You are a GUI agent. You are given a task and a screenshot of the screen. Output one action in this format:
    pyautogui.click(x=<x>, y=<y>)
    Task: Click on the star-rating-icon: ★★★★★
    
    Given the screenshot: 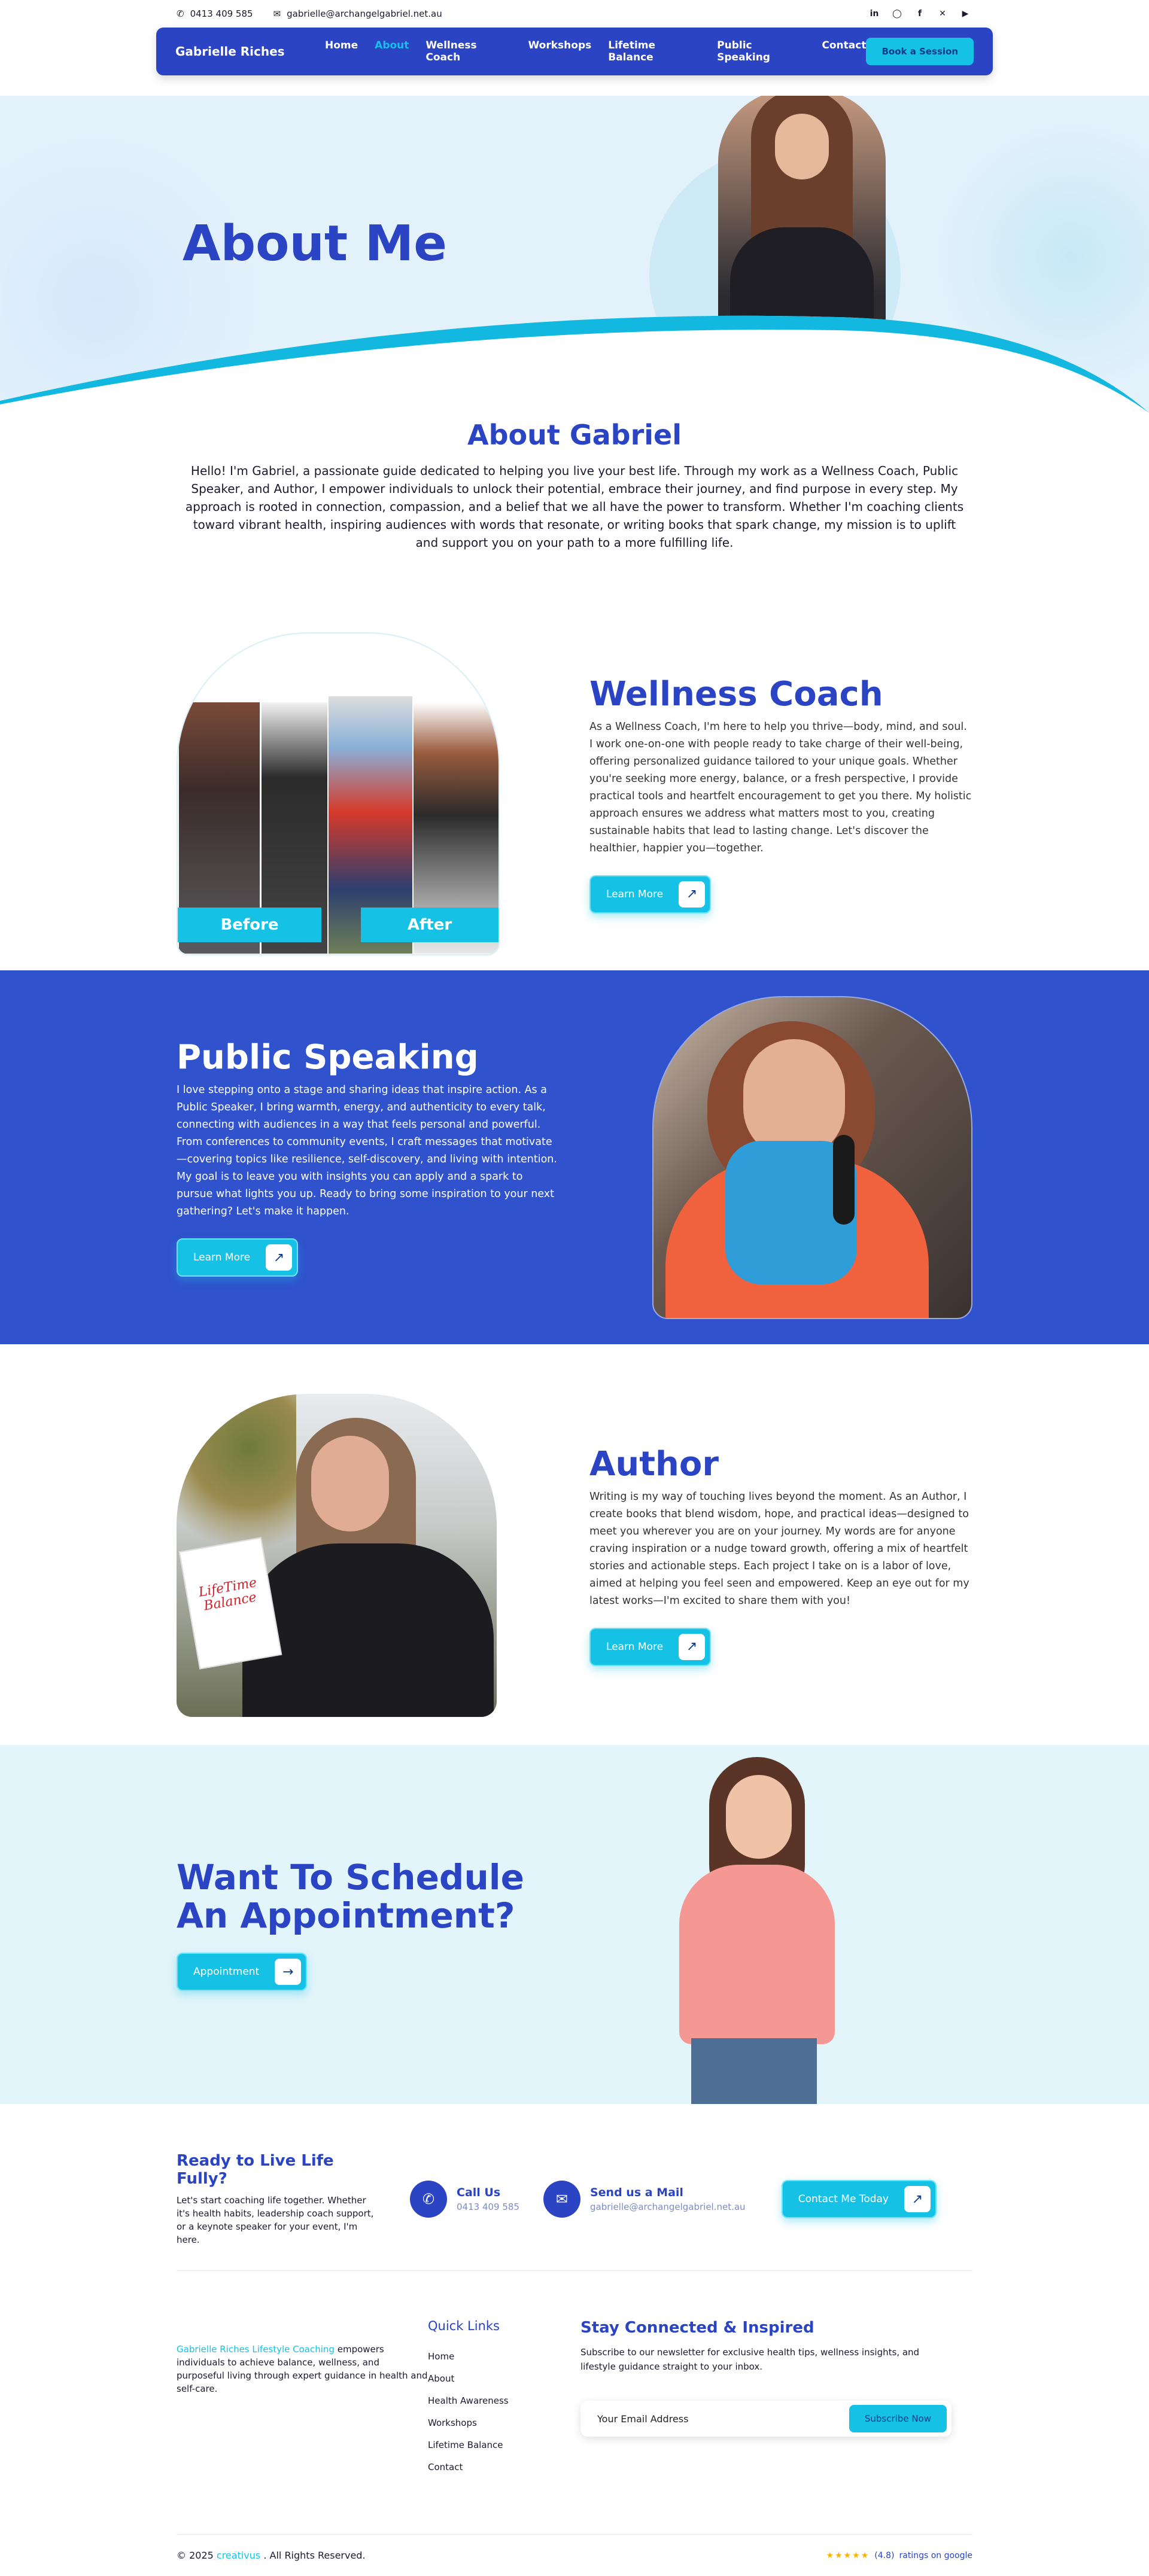 What is the action you would take?
    pyautogui.click(x=848, y=2555)
    